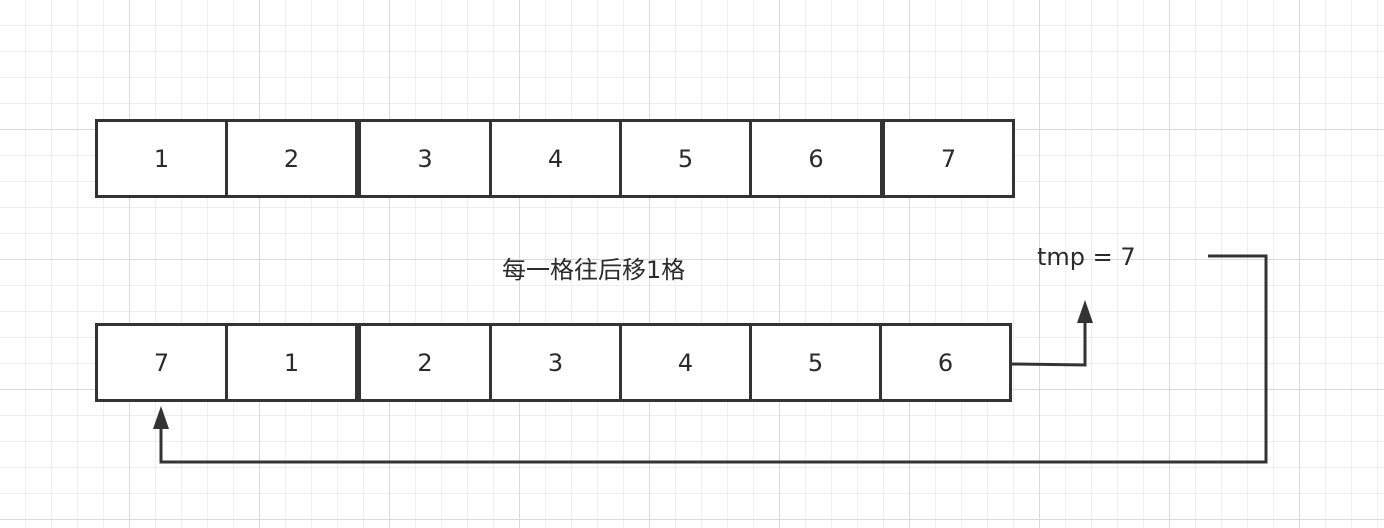 The width and height of the screenshot is (1384, 528). Describe the element at coordinates (425, 362) in the screenshot. I see `bottom-cell-3: 2` at that location.